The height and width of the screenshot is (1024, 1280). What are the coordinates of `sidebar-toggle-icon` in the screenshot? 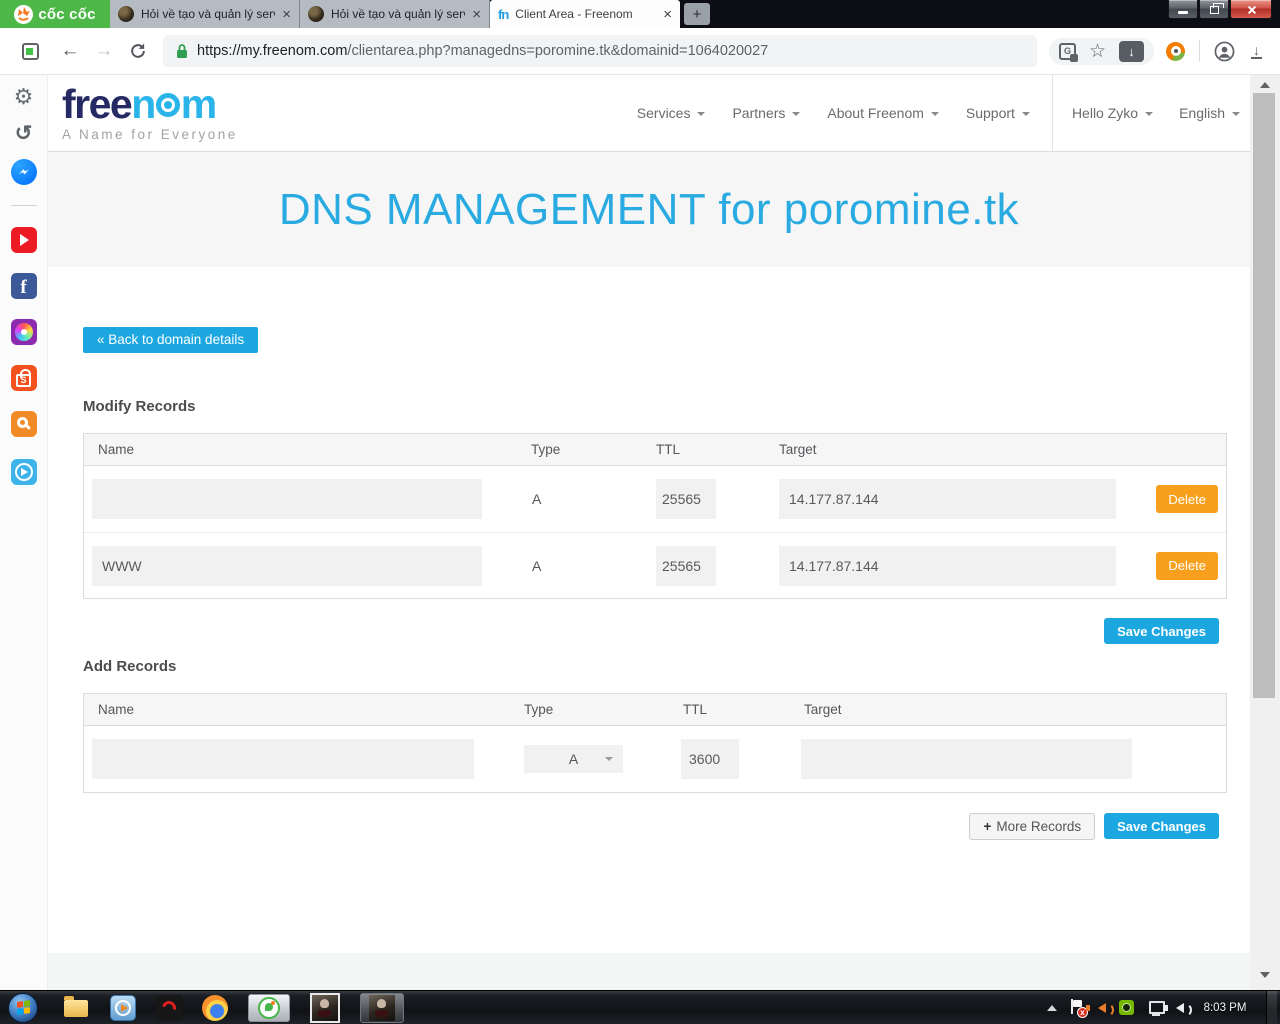 It's located at (30, 51).